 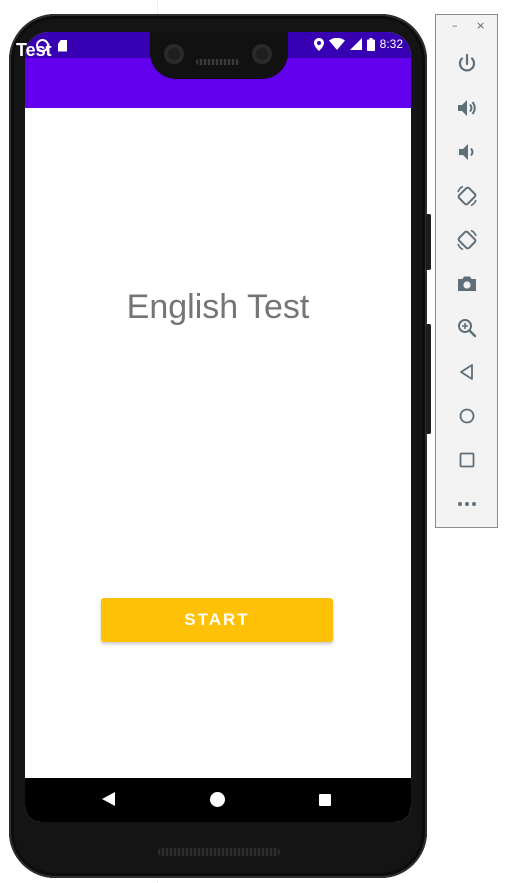 What do you see at coordinates (467, 64) in the screenshot?
I see `power-icon` at bounding box center [467, 64].